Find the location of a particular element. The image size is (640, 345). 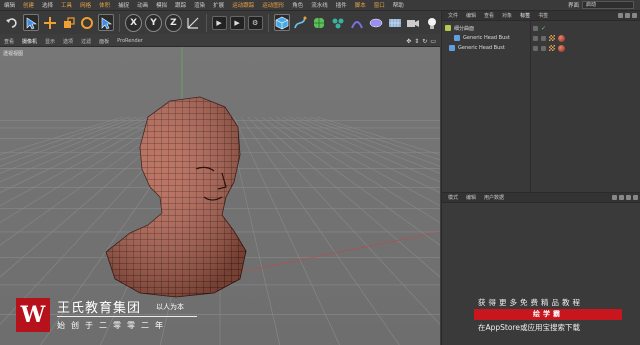

brand-name: 王氏教育集团 is located at coordinates (99, 308).